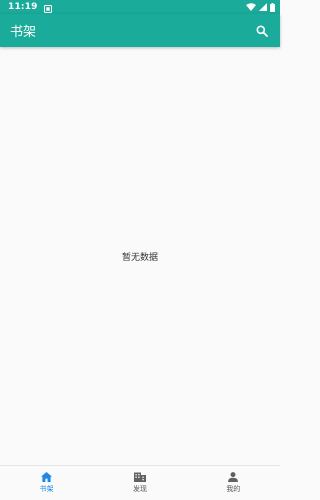 The height and width of the screenshot is (500, 320). I want to click on nav-item-profile: 我的, so click(233, 483).